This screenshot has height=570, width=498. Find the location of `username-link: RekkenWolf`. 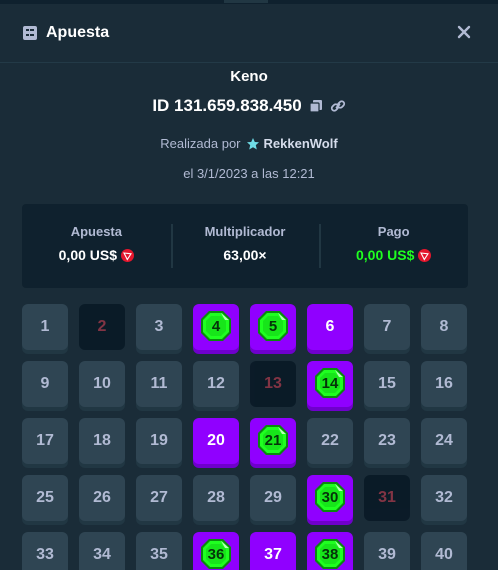

username-link: RekkenWolf is located at coordinates (292, 143).